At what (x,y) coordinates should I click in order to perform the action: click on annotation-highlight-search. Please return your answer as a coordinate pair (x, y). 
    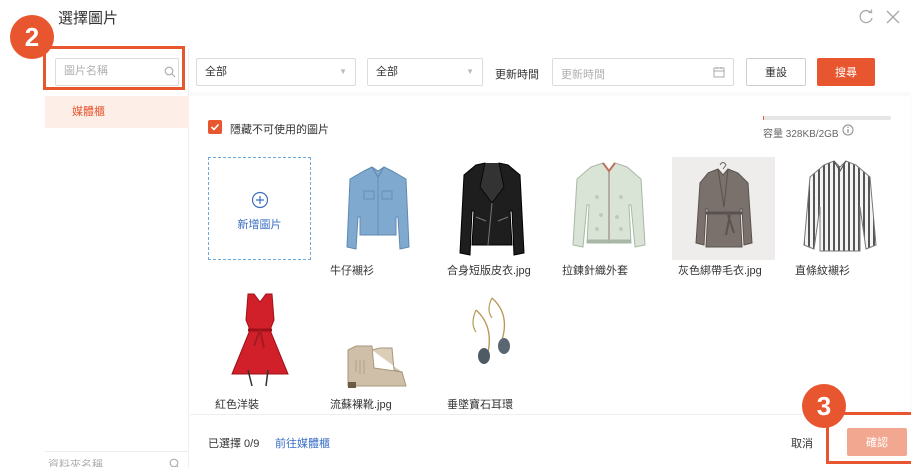
    Looking at the image, I should click on (114, 68).